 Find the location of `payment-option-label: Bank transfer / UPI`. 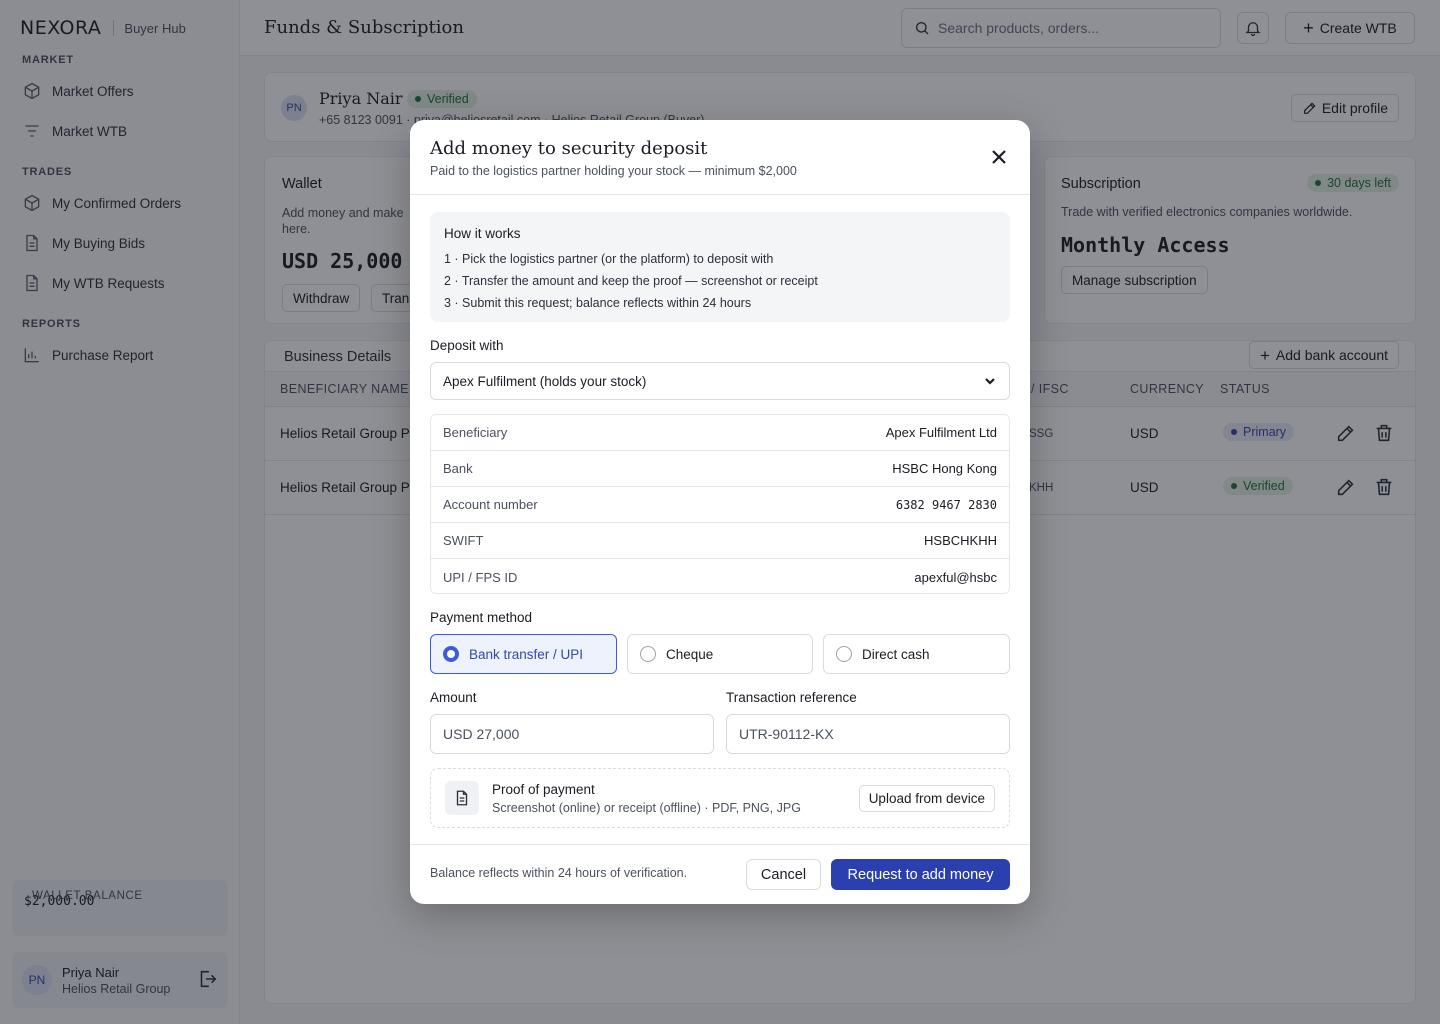

payment-option-label: Bank transfer / UPI is located at coordinates (526, 654).